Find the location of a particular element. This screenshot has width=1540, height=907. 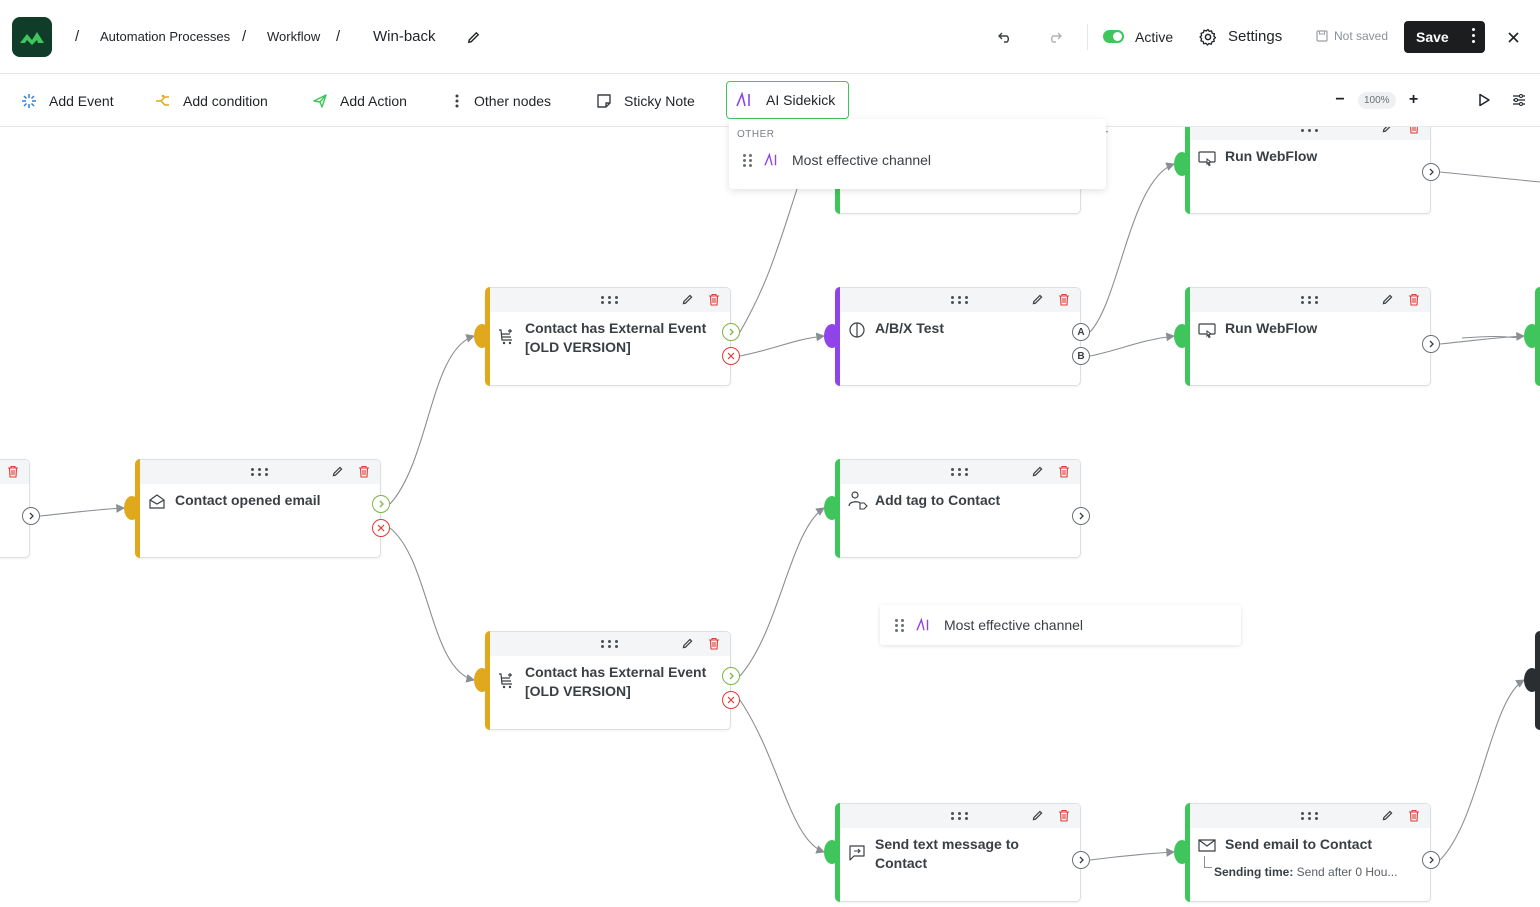

breadcrumb-workflow: Workflow is located at coordinates (293, 37).